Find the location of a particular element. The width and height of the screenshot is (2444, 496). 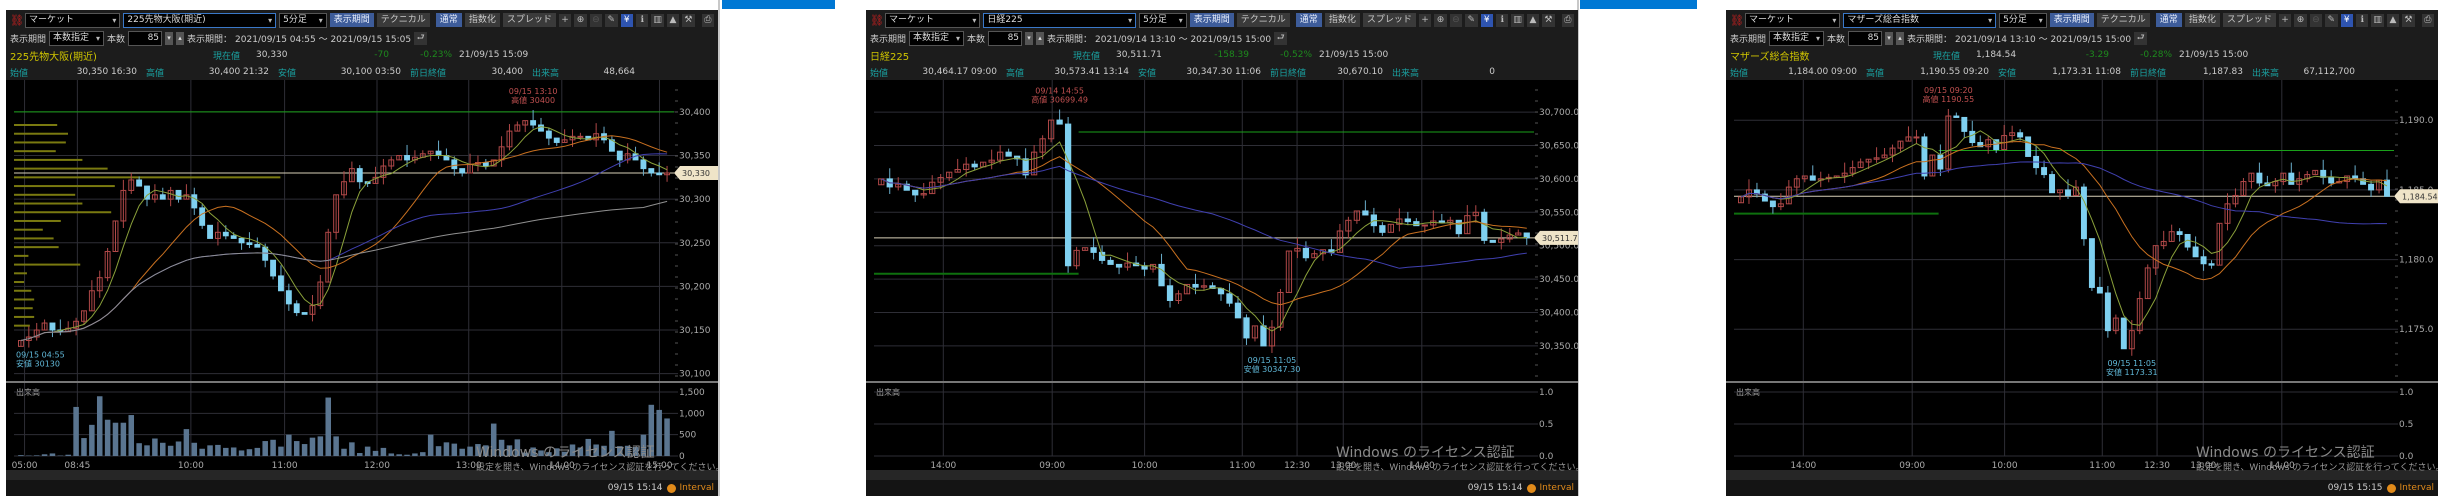

symbol-select: 225先物大阪(期近) is located at coordinates (200, 20).